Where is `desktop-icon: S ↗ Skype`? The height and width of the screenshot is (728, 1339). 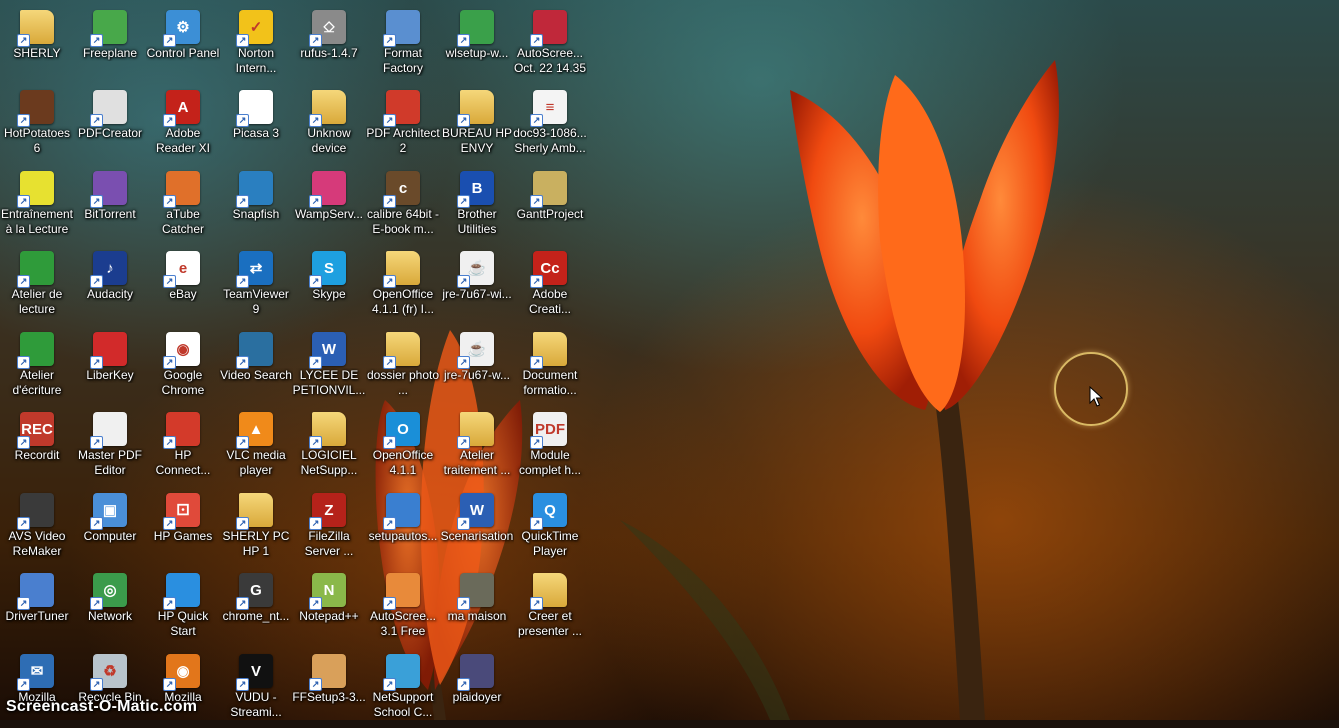
desktop-icon: S ↗ Skype is located at coordinates (329, 286).